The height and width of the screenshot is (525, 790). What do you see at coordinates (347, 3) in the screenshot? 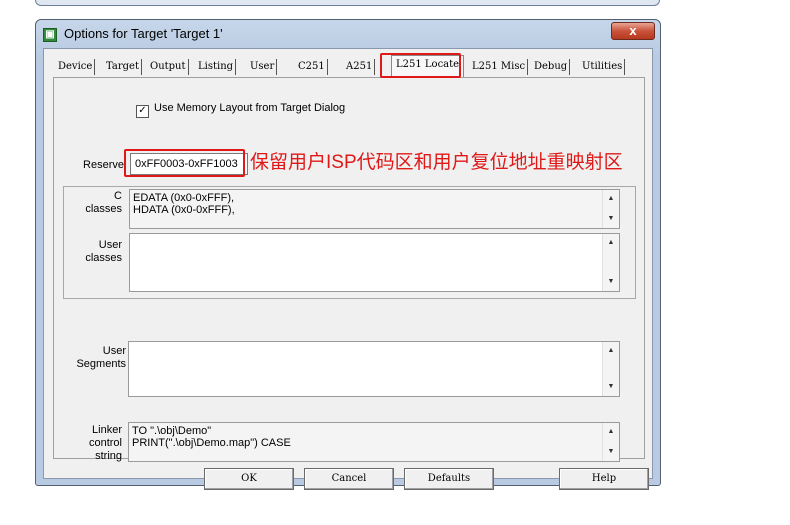
I see `background-window-edge` at bounding box center [347, 3].